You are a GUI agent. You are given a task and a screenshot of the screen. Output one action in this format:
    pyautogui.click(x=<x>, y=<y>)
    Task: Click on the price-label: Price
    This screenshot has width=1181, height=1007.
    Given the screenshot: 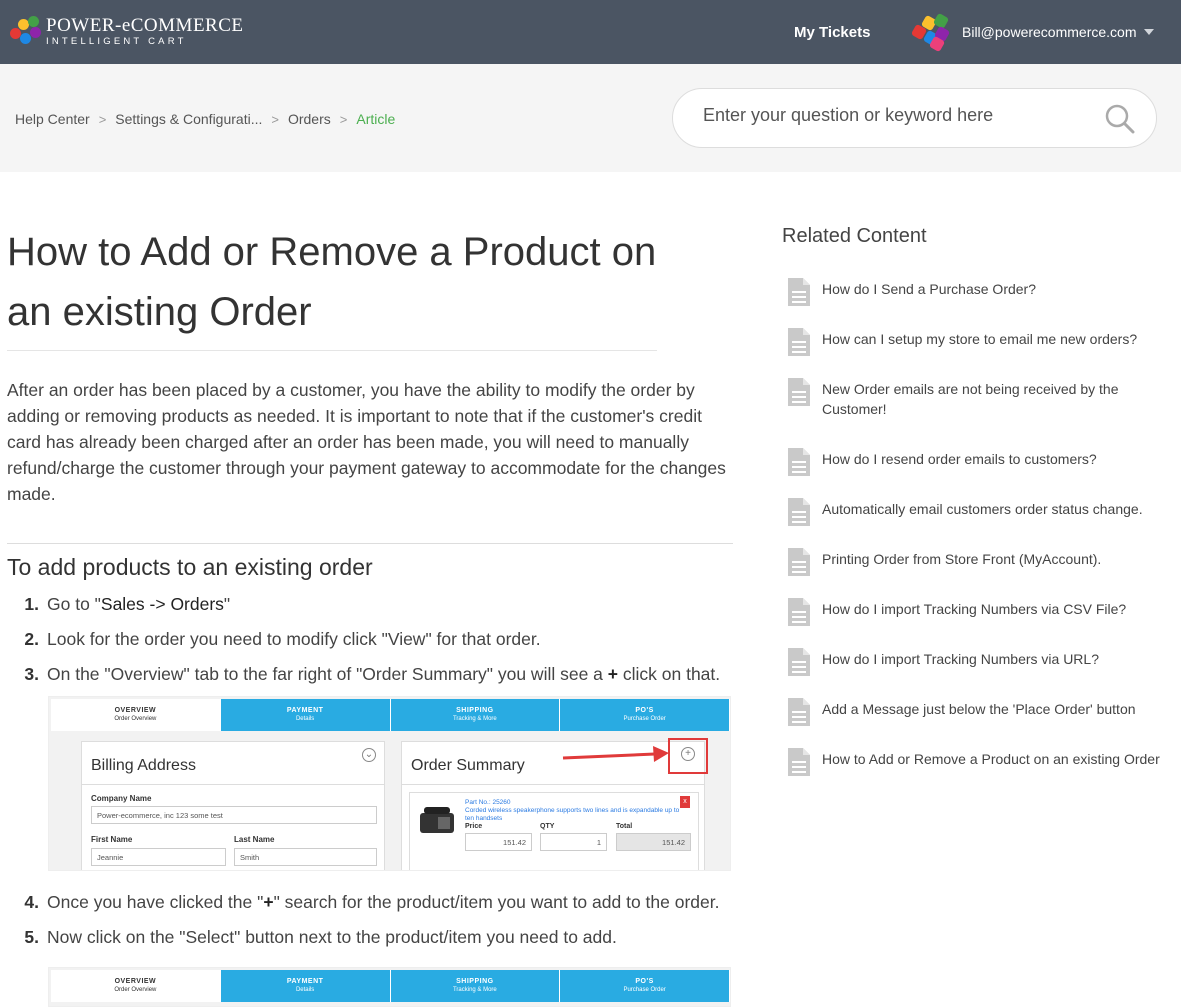 What is the action you would take?
    pyautogui.click(x=474, y=826)
    